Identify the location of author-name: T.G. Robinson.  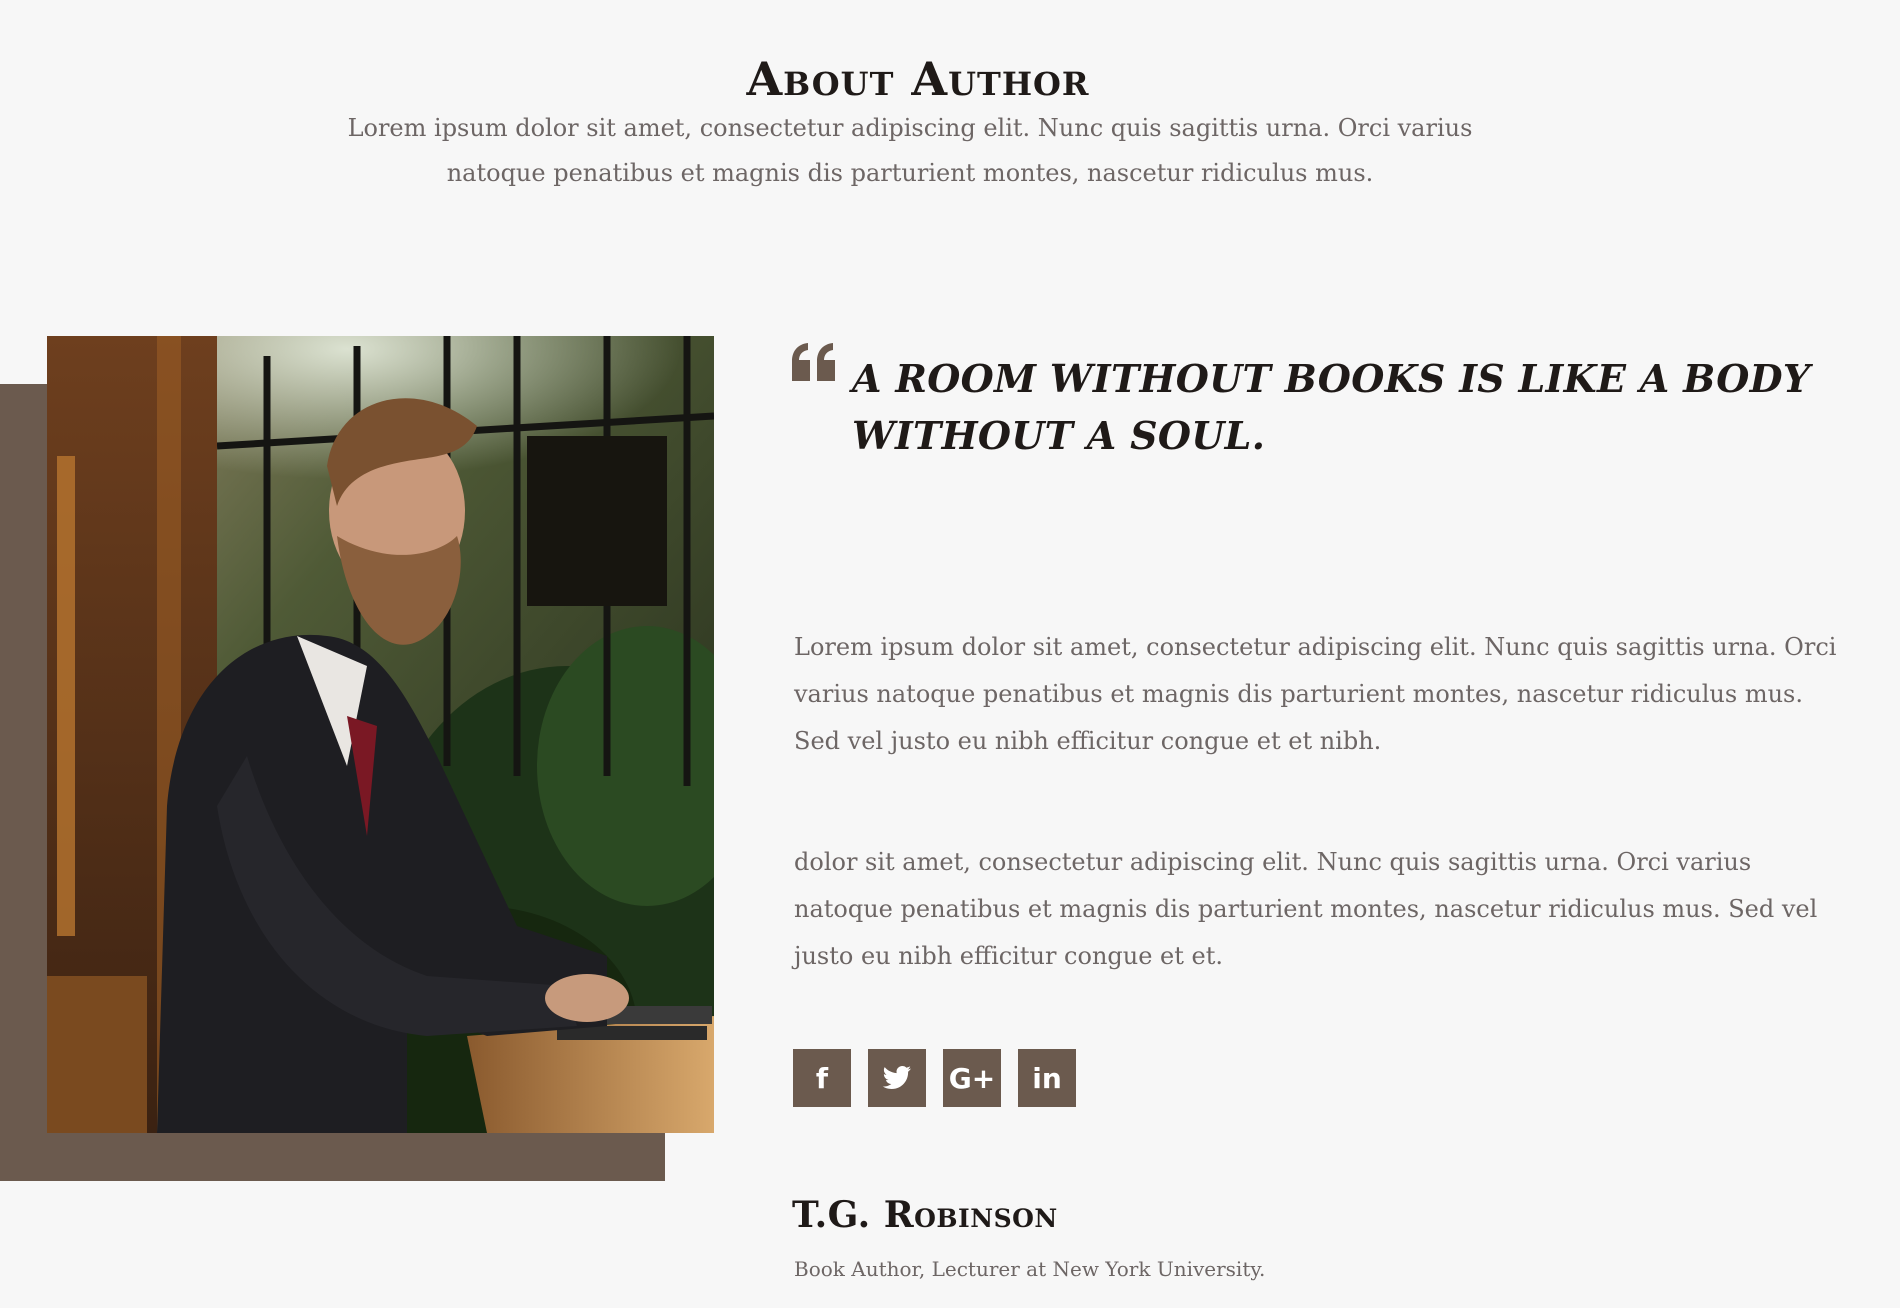
(925, 1215).